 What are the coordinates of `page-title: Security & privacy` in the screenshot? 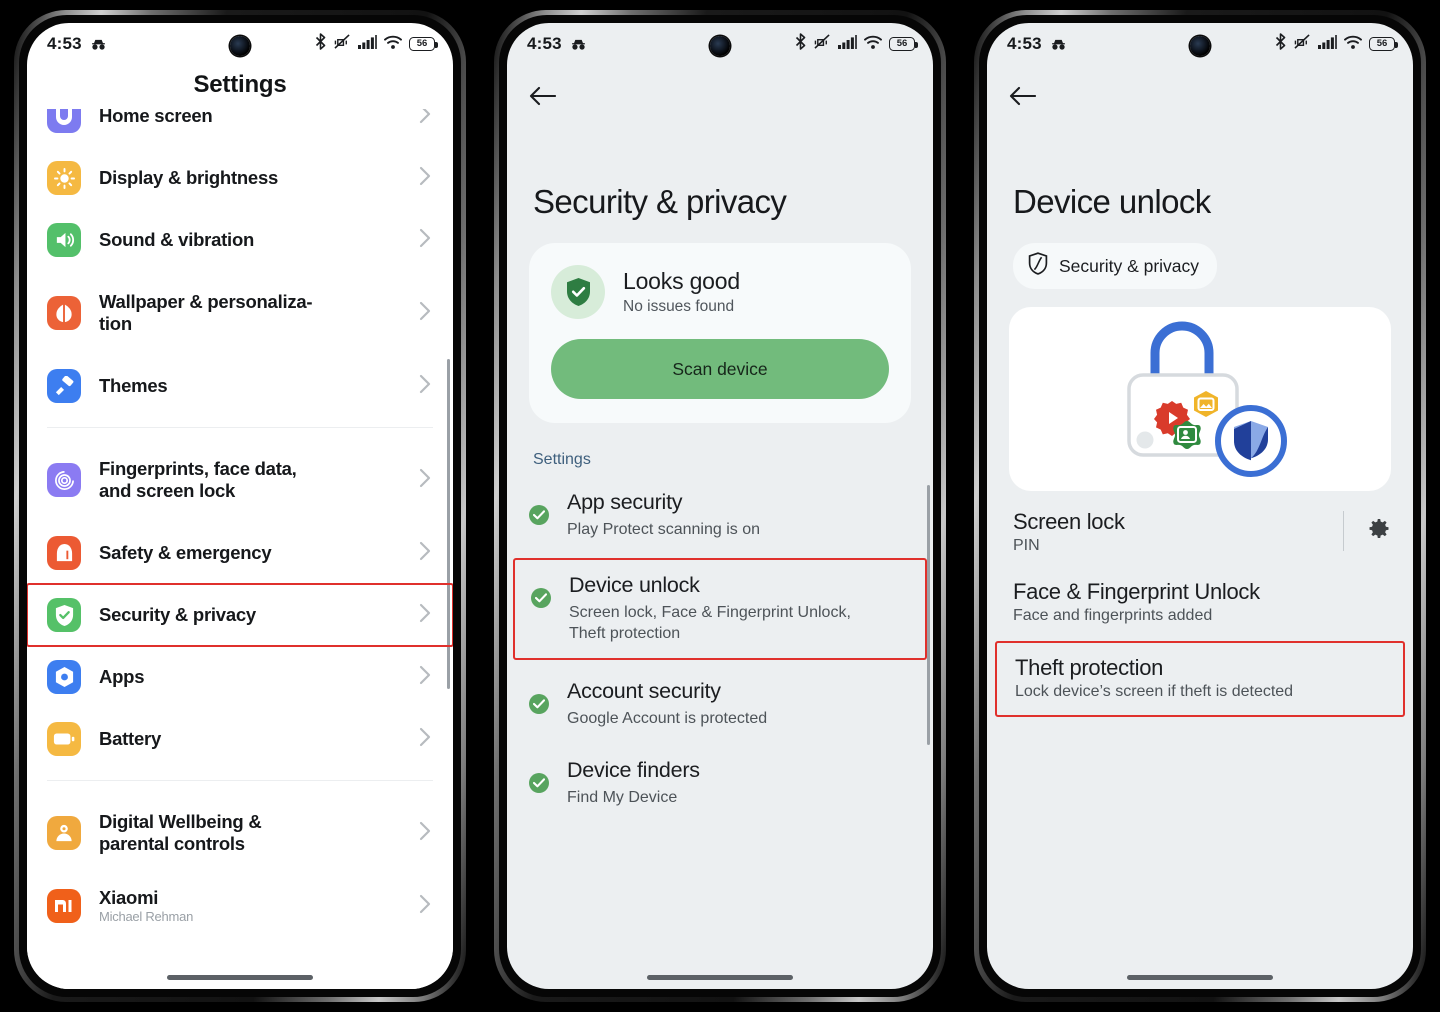 It's located at (660, 201).